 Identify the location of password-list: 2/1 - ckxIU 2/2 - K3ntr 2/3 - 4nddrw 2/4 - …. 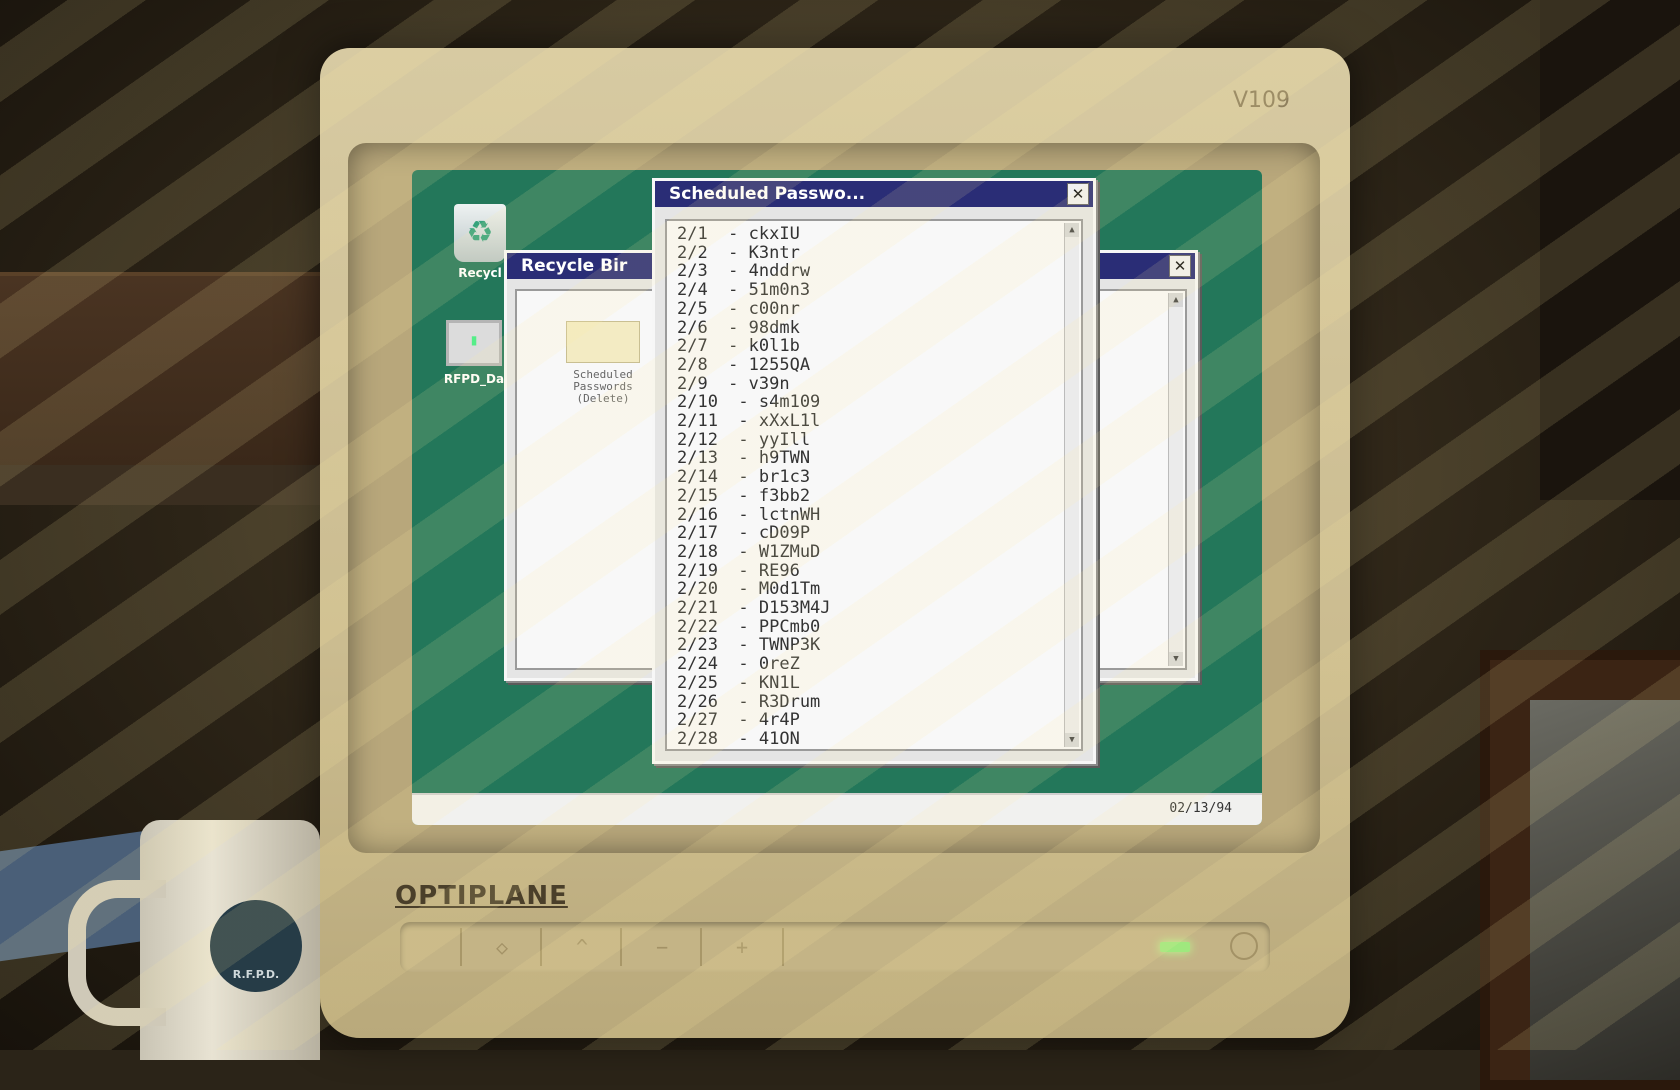
(754, 487).